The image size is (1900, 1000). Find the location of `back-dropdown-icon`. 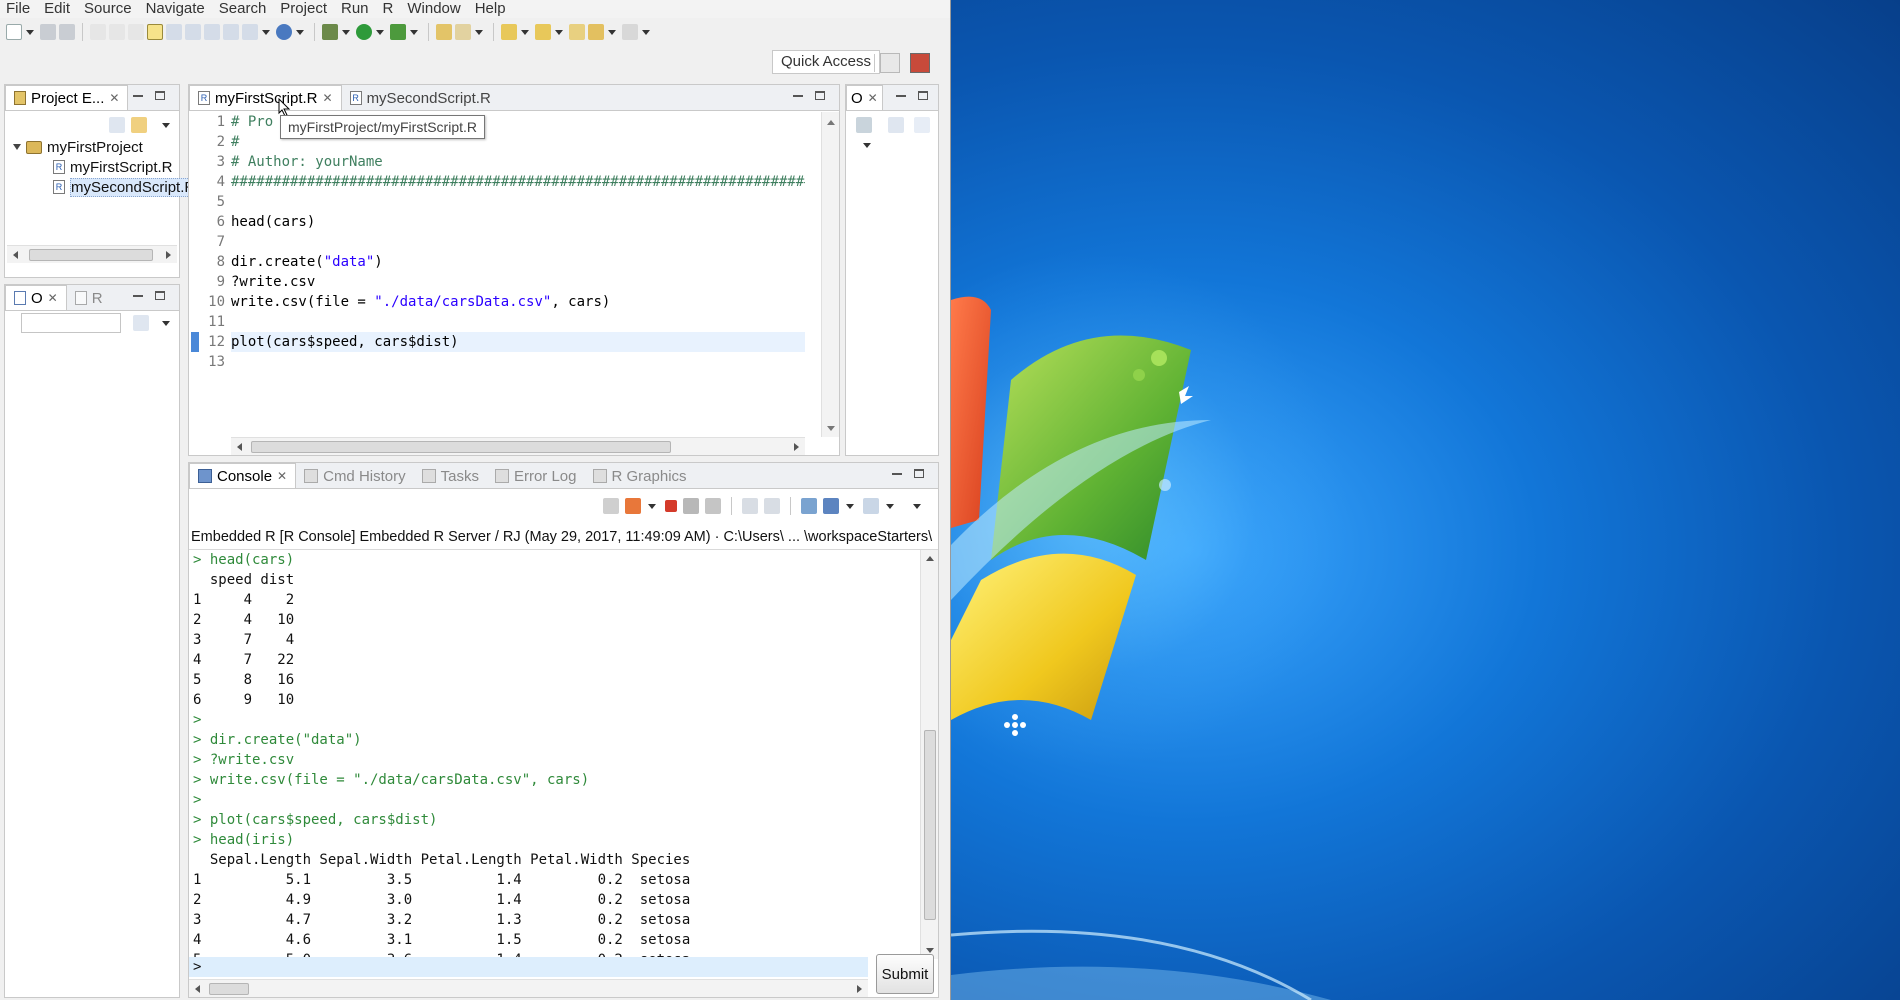

back-dropdown-icon is located at coordinates (612, 32).